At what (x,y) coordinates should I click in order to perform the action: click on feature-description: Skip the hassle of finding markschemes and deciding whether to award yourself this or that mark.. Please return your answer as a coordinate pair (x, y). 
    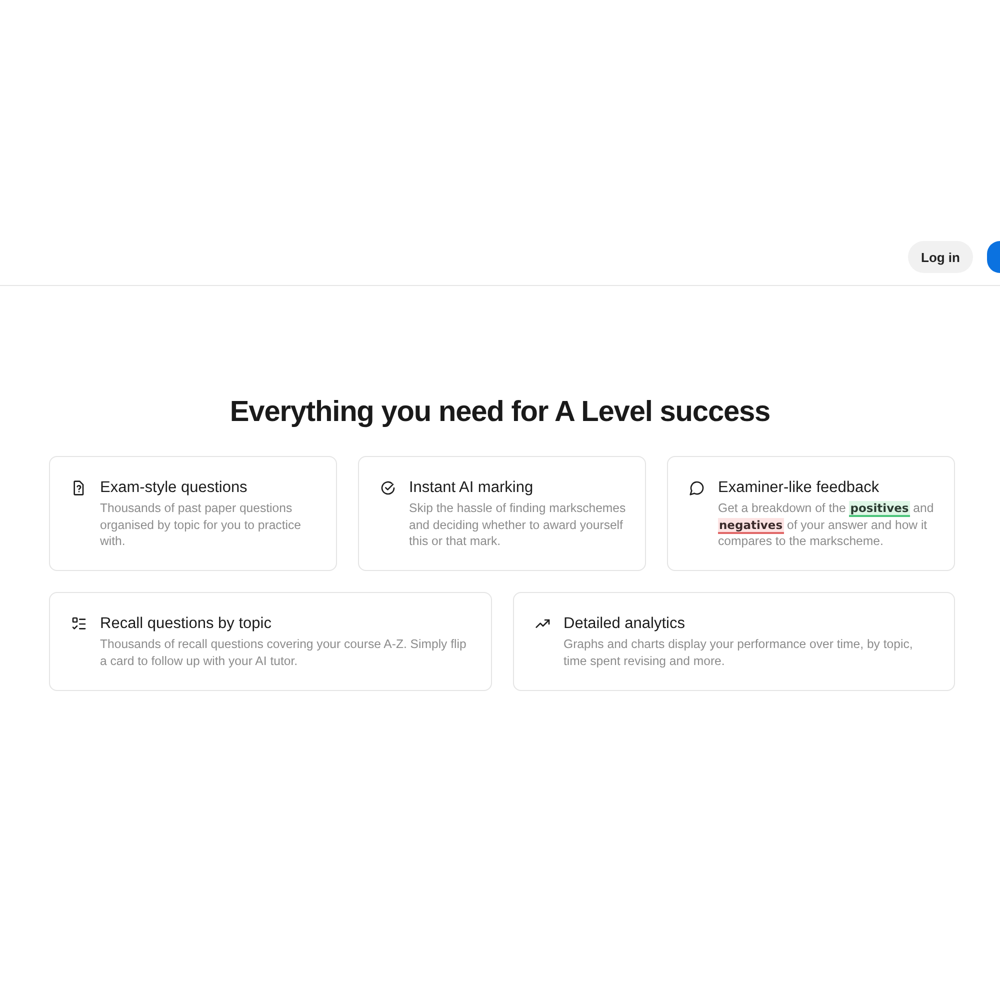
    Looking at the image, I should click on (518, 525).